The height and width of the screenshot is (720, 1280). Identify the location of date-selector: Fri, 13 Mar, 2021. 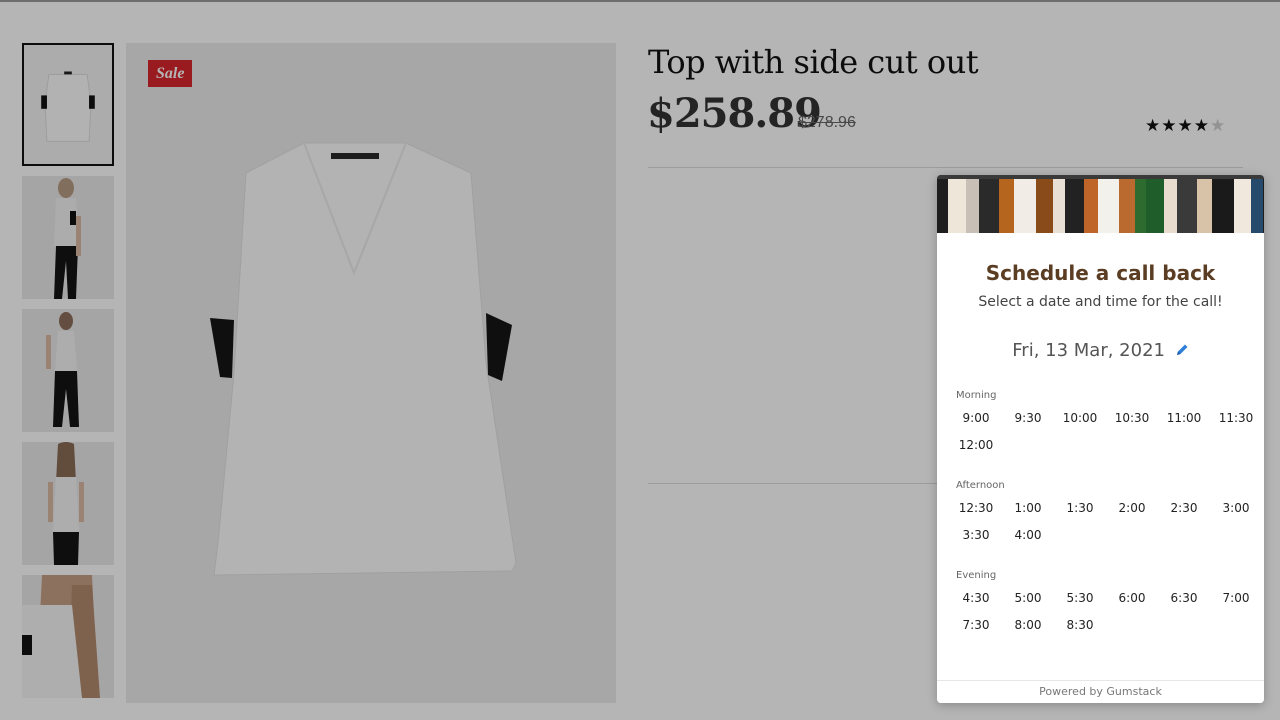
(1100, 351).